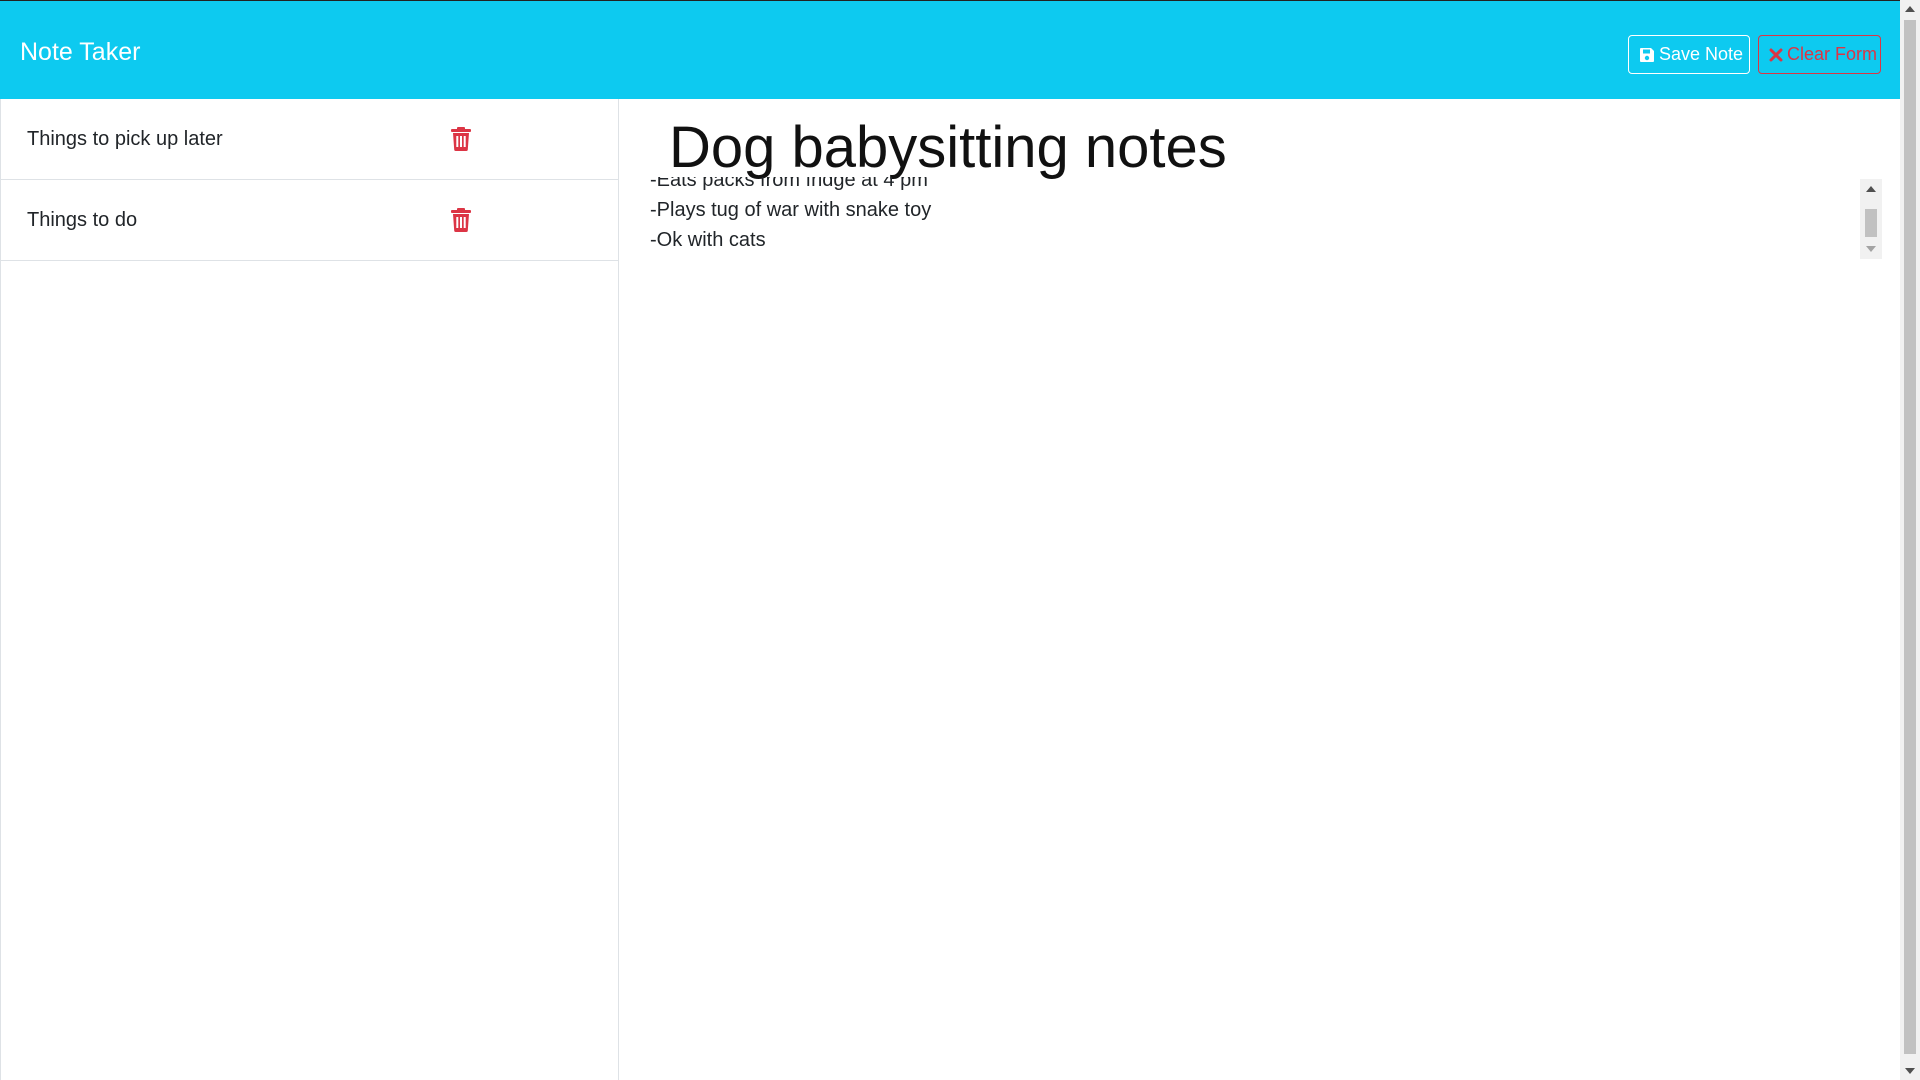  I want to click on note-body-line: -Ok with cats, so click(708, 240).